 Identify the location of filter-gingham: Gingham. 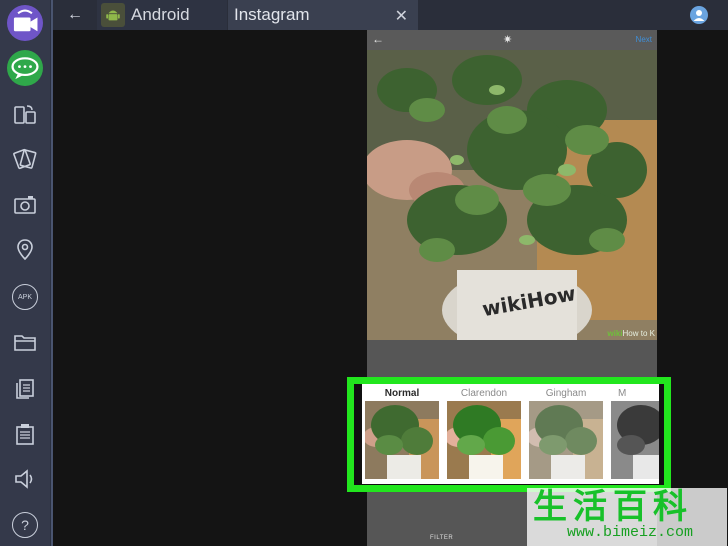
(566, 434).